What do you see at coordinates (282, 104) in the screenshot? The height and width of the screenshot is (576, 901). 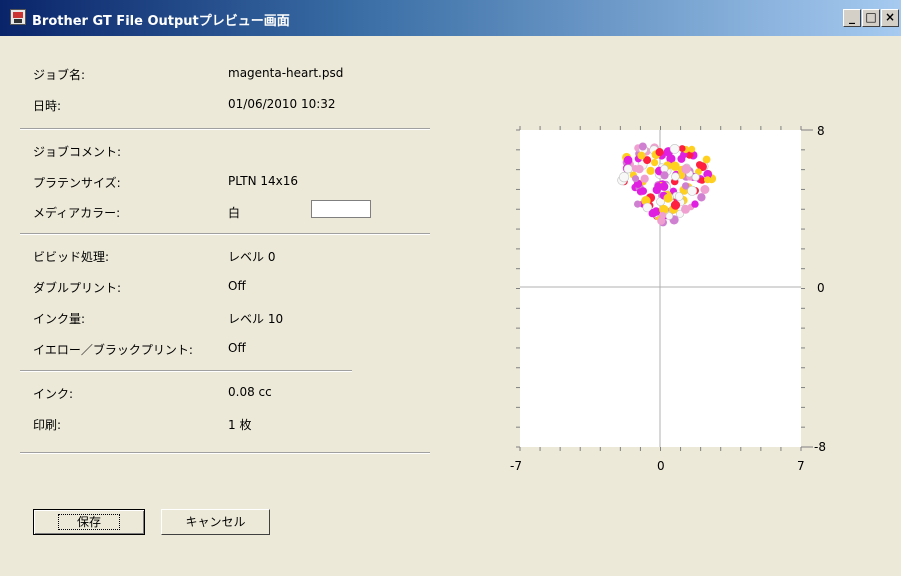 I see `datetime-value: 01/06/2010 10:32` at bounding box center [282, 104].